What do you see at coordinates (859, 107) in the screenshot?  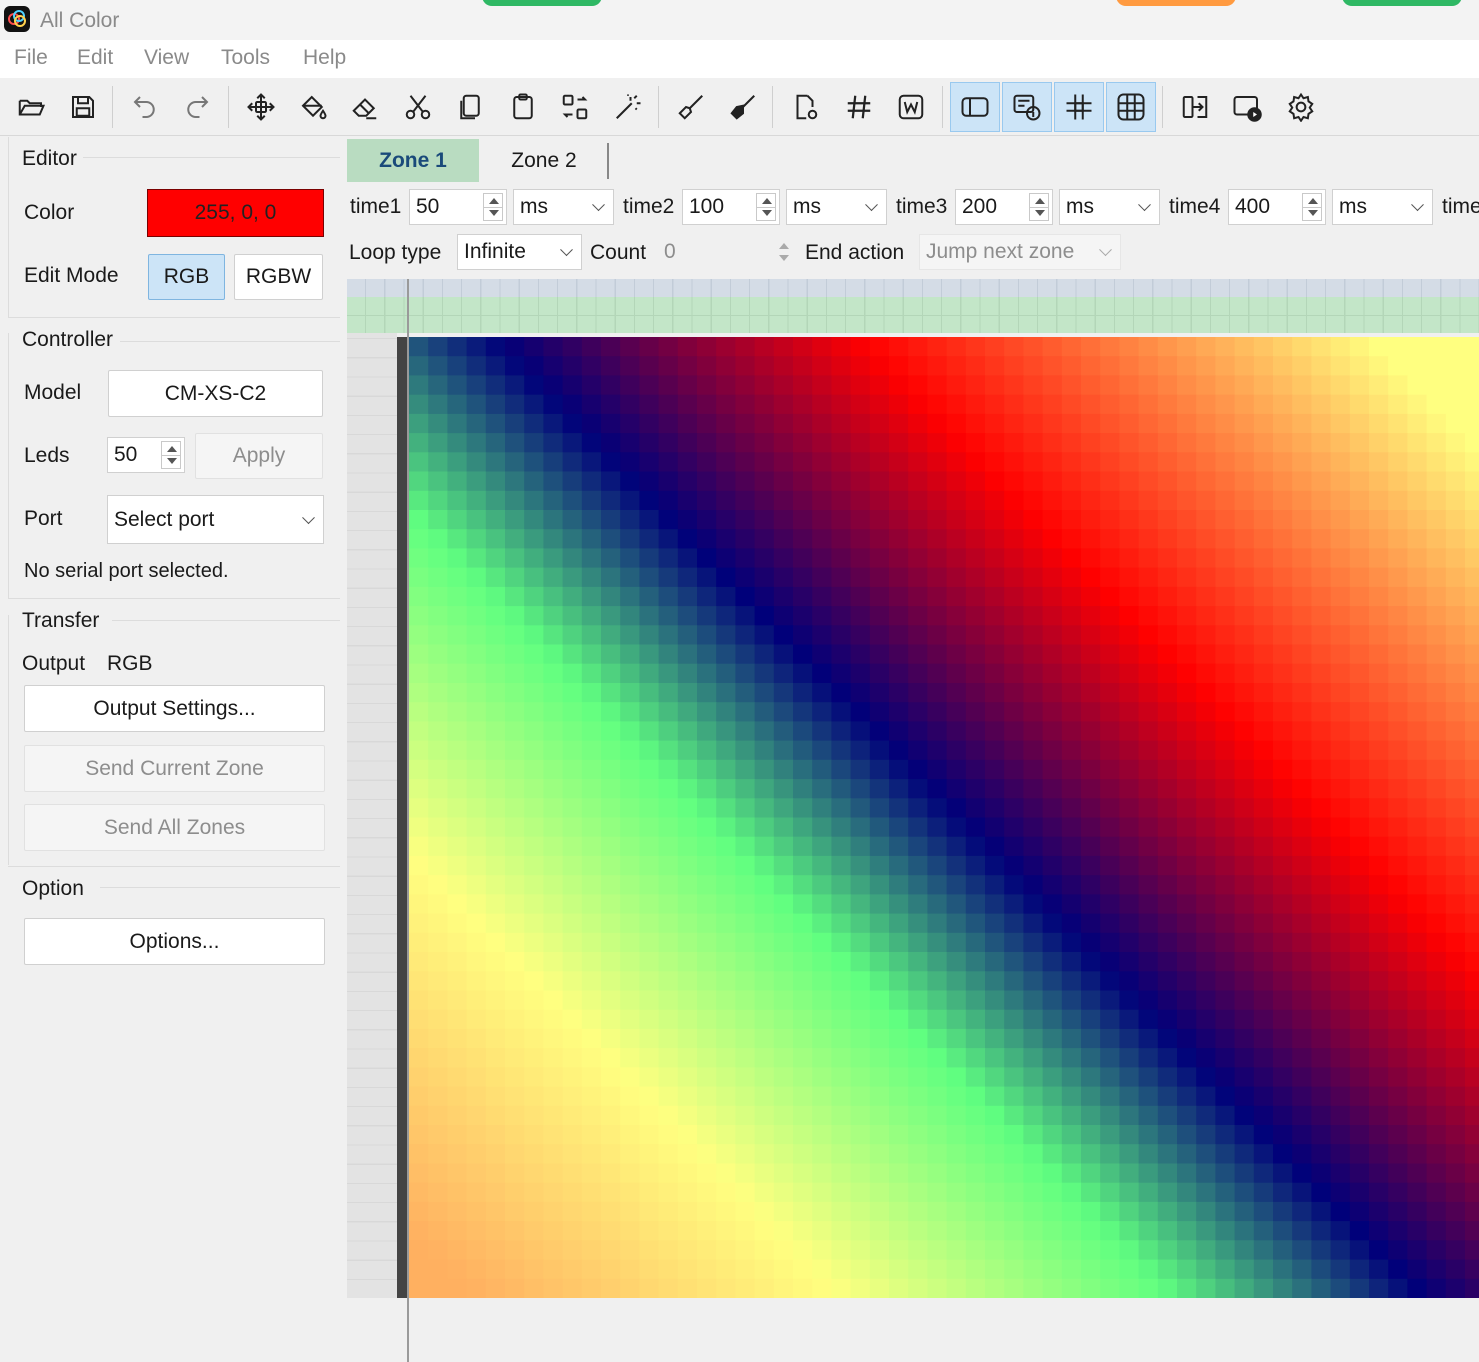 I see `grid-hash-button` at bounding box center [859, 107].